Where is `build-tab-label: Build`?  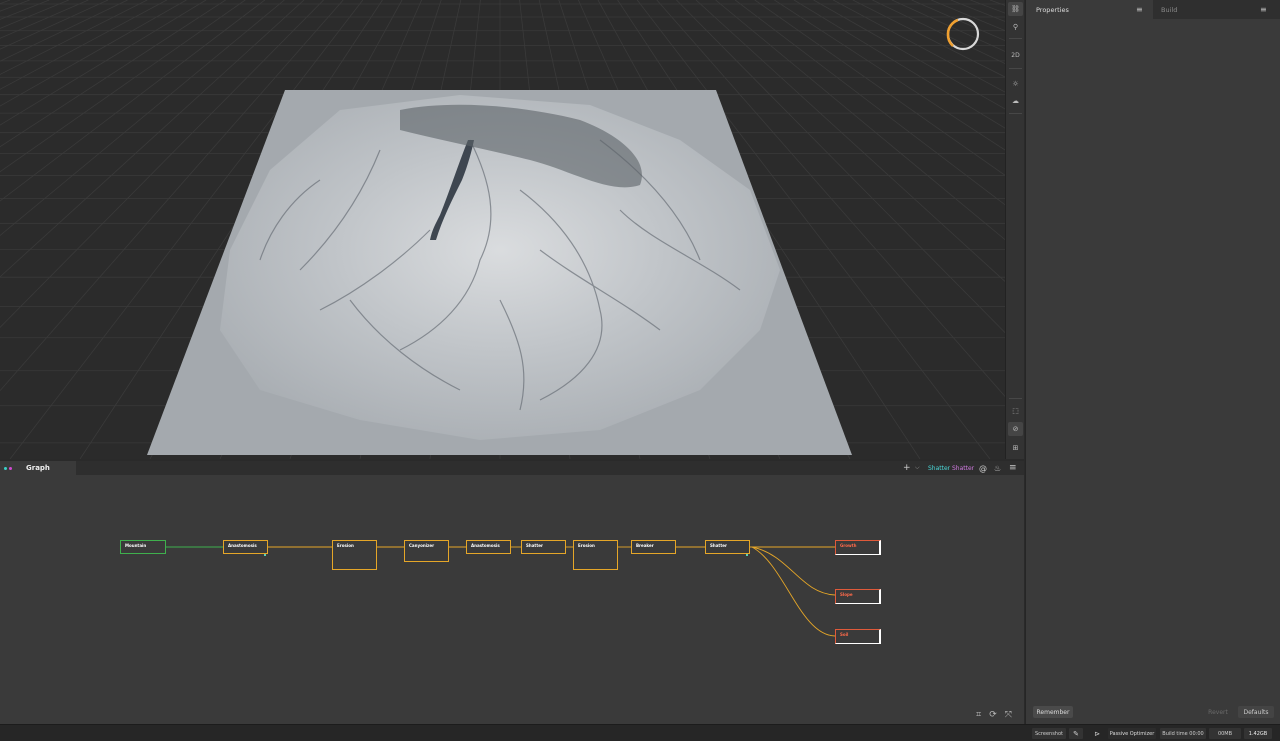
build-tab-label: Build is located at coordinates (1169, 9).